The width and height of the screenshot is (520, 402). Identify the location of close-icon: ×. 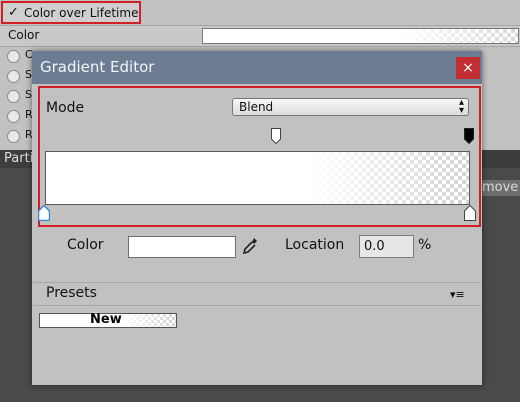
(468, 68).